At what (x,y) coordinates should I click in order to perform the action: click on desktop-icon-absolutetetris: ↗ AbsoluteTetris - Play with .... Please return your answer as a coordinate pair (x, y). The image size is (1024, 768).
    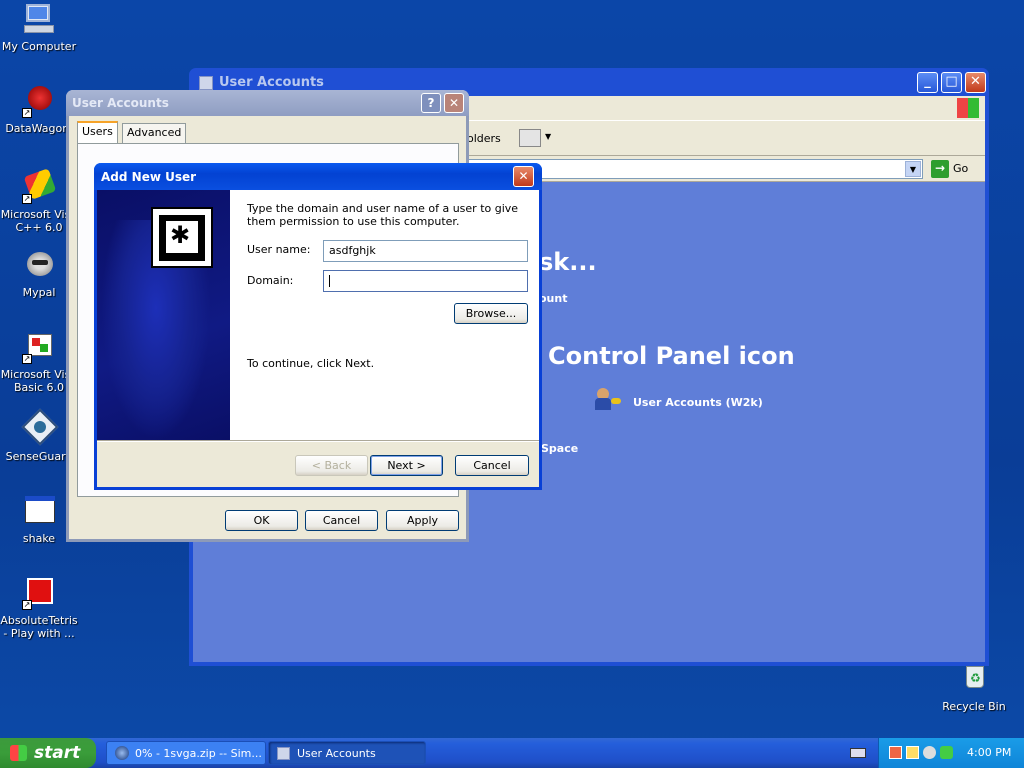
    Looking at the image, I should click on (39, 608).